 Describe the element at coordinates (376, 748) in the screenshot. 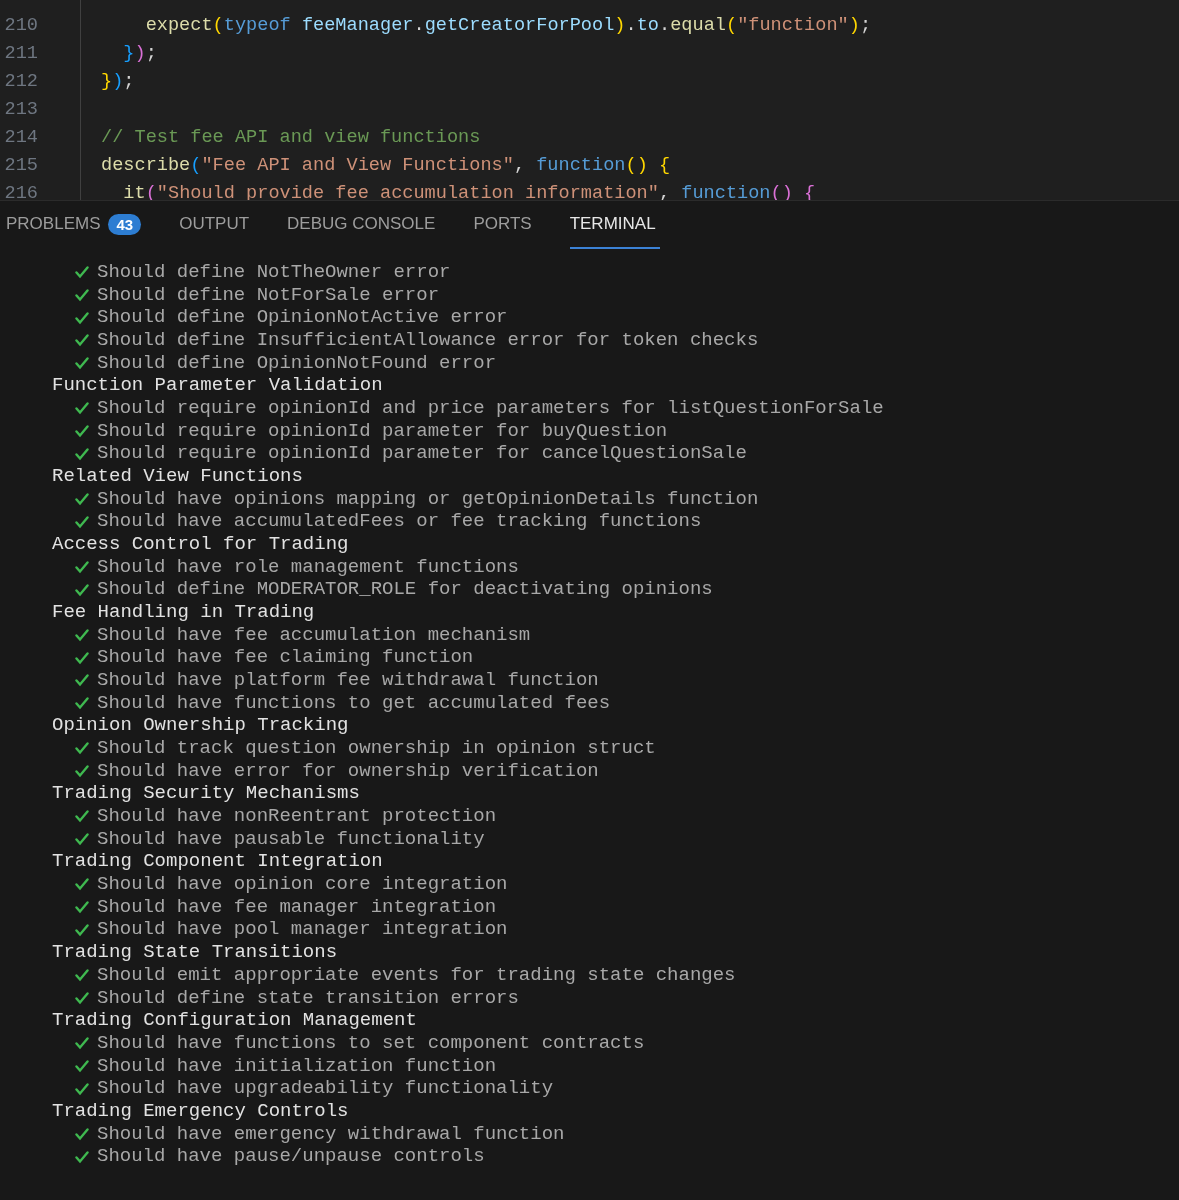

I see `test-result: Should track question ownership in opinion struct` at that location.